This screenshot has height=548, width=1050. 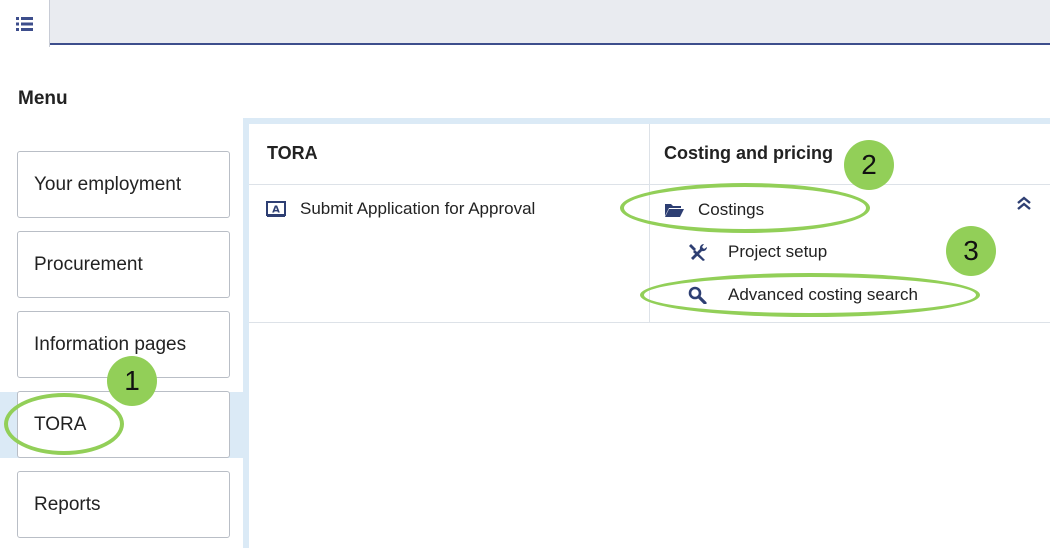 I want to click on menu-tab, so click(x=25, y=23).